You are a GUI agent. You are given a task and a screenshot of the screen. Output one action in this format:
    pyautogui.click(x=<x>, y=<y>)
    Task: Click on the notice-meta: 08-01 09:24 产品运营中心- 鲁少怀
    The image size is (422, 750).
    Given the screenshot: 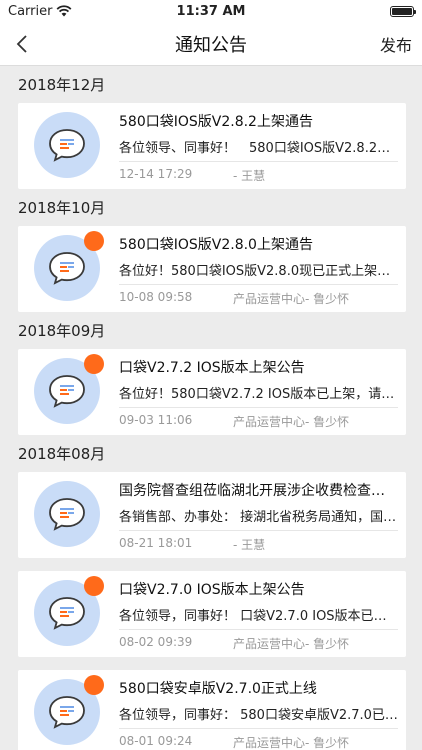 What is the action you would take?
    pyautogui.click(x=258, y=742)
    